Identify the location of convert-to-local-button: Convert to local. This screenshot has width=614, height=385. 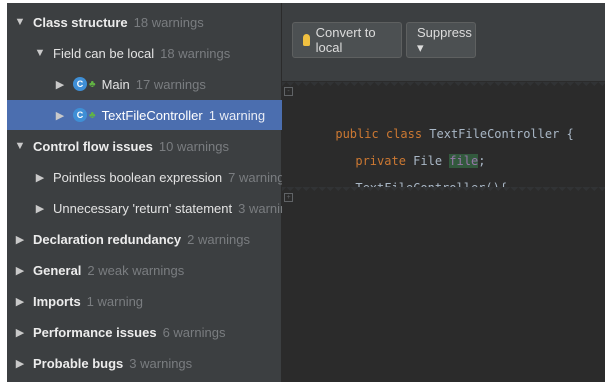
(347, 40).